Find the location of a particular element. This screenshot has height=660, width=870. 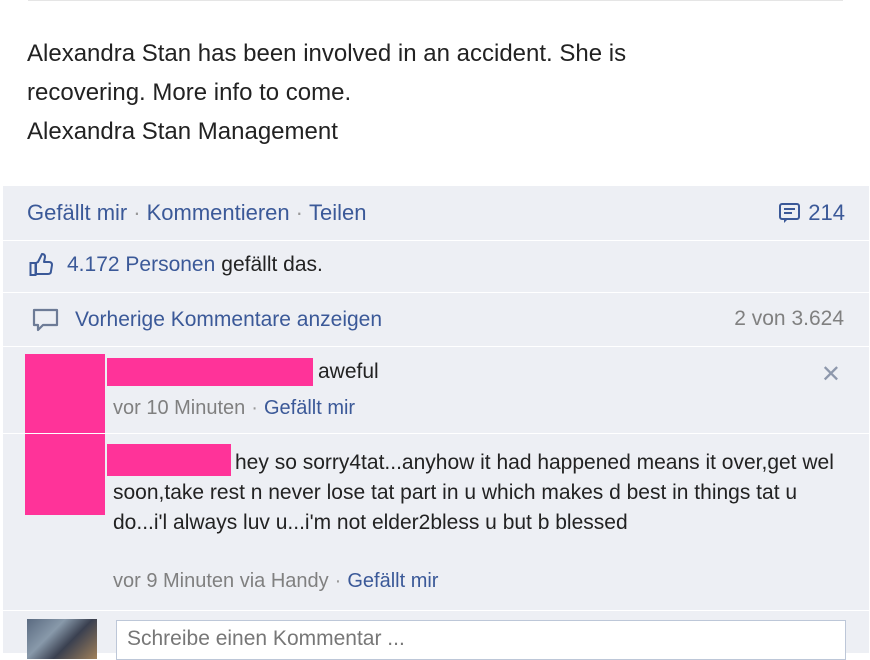

comment-meta: vor 9 Minuten via Handy · Gefällt mir is located at coordinates (275, 581).